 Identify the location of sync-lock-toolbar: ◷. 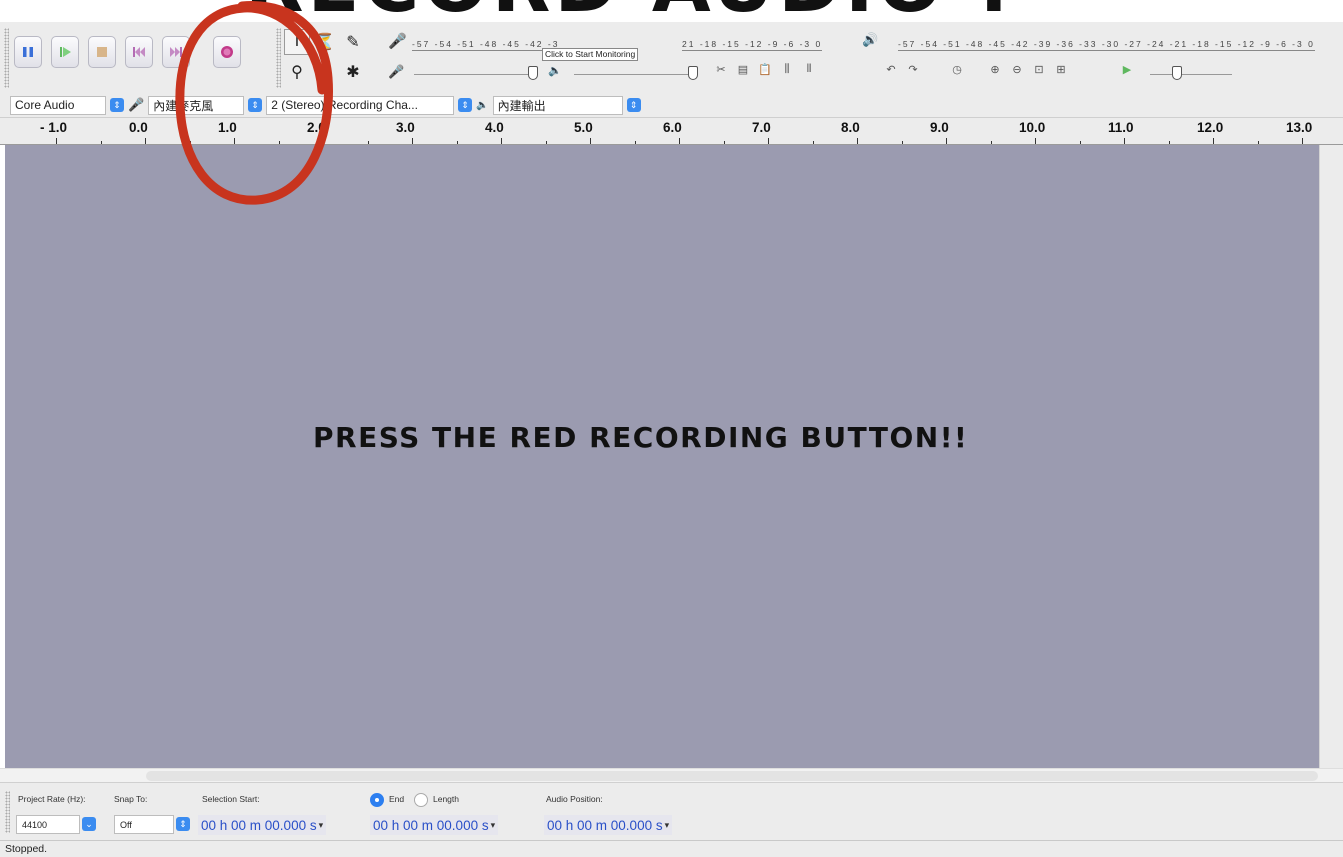
(957, 69).